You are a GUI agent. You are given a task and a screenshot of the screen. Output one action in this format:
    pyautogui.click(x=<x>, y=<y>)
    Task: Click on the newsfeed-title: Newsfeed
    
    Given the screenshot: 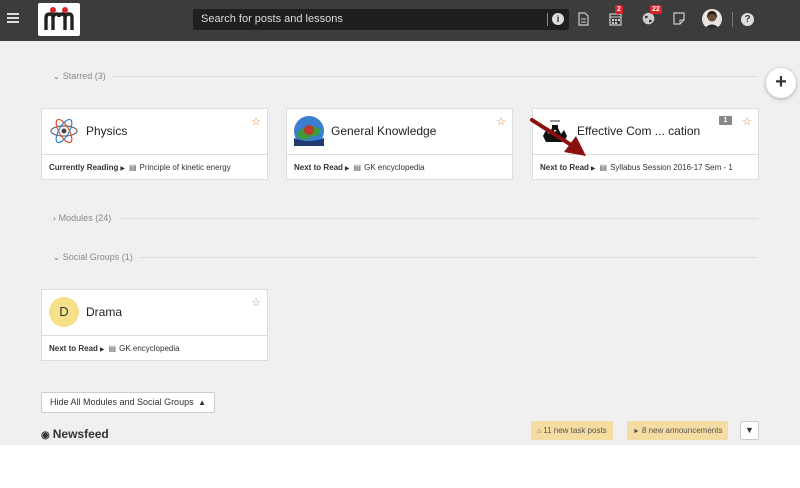 What is the action you would take?
    pyautogui.click(x=80, y=434)
    